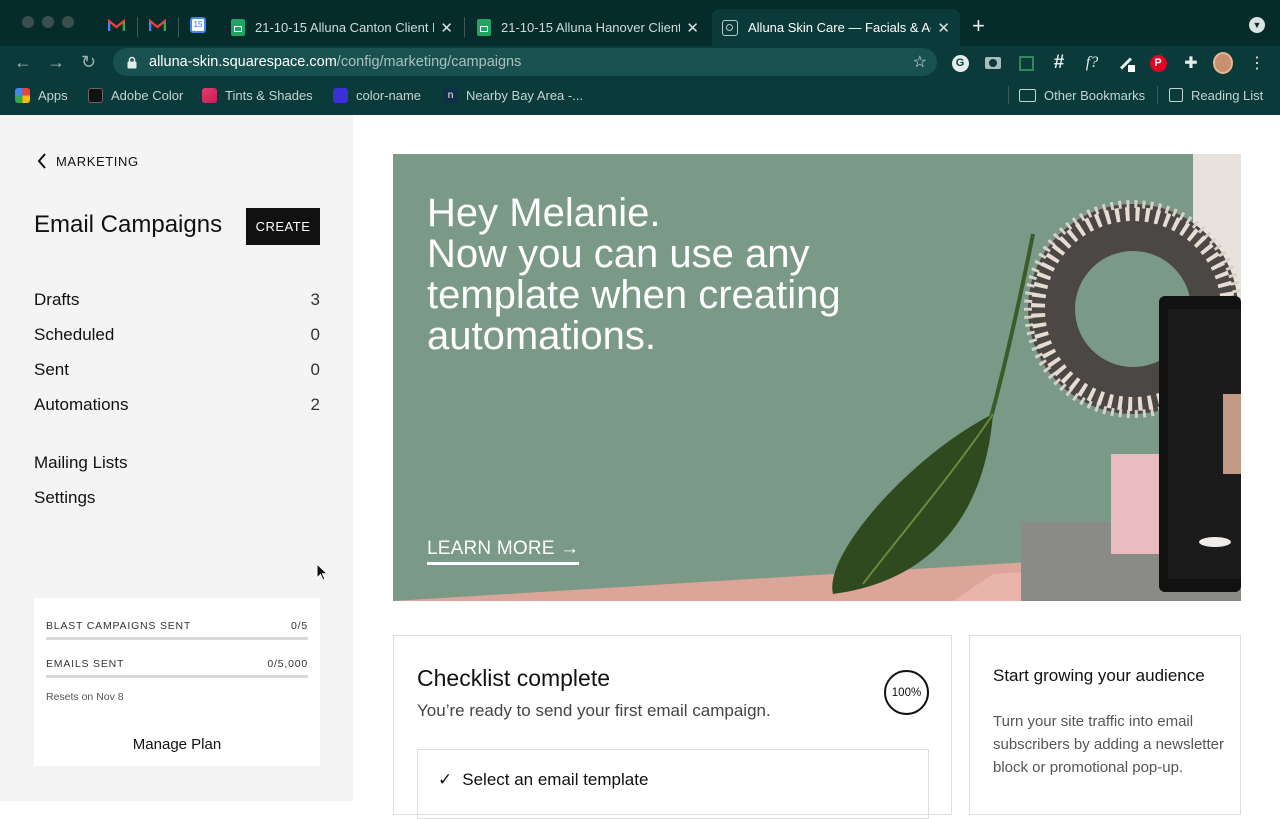 The image size is (1280, 819). What do you see at coordinates (1257, 25) in the screenshot?
I see `tab-search-icon: ▼` at bounding box center [1257, 25].